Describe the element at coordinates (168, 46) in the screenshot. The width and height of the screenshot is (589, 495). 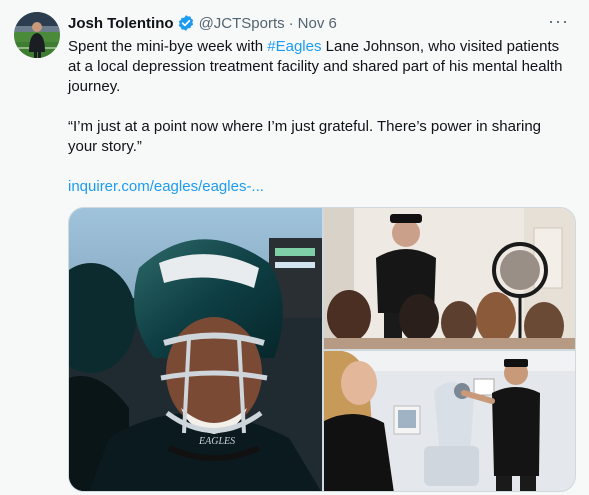
I see `text-part-1: Spent the mini-bye week with` at that location.